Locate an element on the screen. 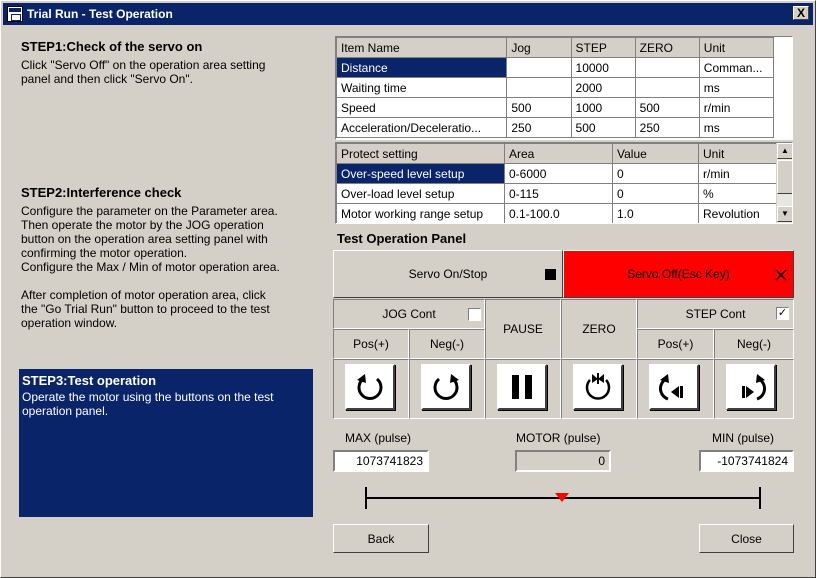 The height and width of the screenshot is (578, 816). step-neg-label: Neg(-) is located at coordinates (753, 344).